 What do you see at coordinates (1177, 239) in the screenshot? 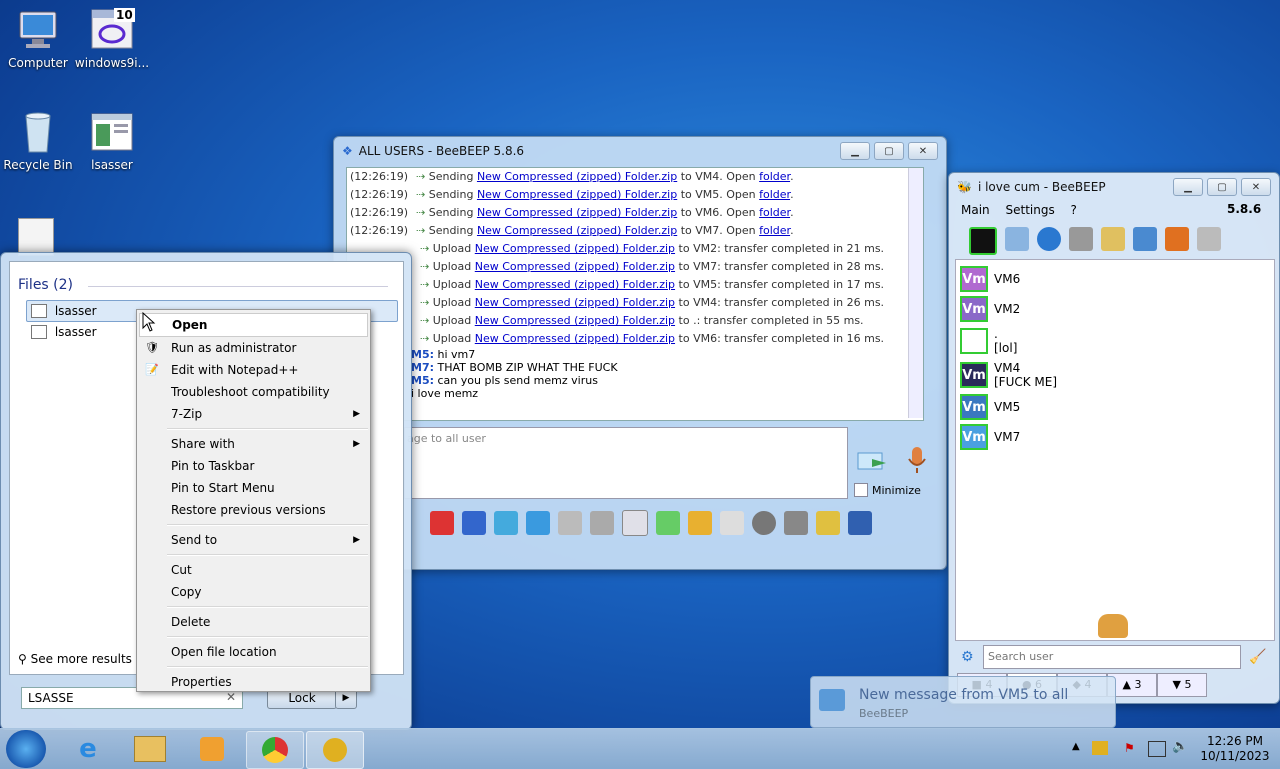
I see `update-icon` at bounding box center [1177, 239].